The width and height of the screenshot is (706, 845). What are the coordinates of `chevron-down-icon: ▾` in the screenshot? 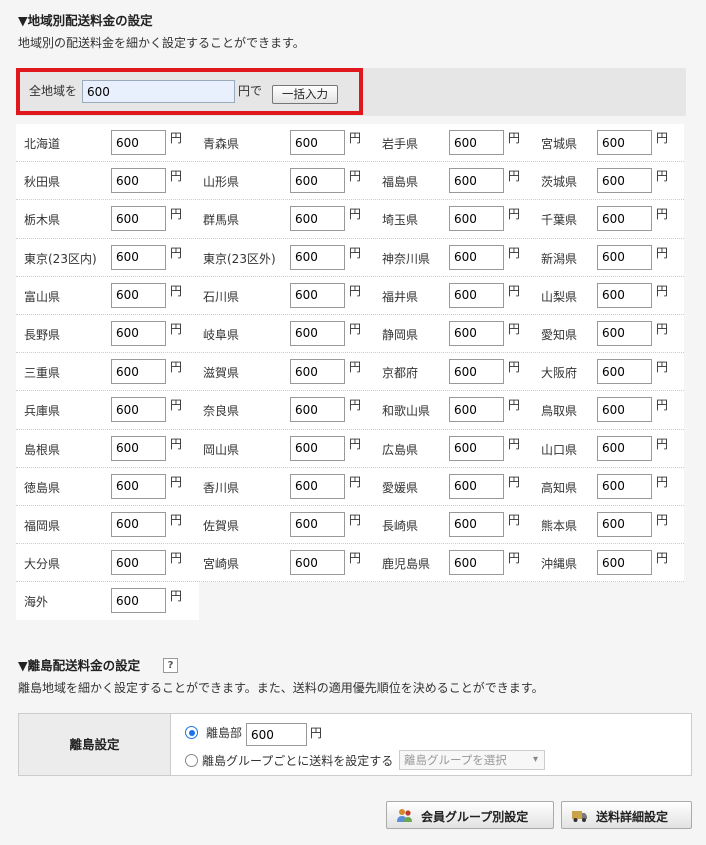 It's located at (535, 759).